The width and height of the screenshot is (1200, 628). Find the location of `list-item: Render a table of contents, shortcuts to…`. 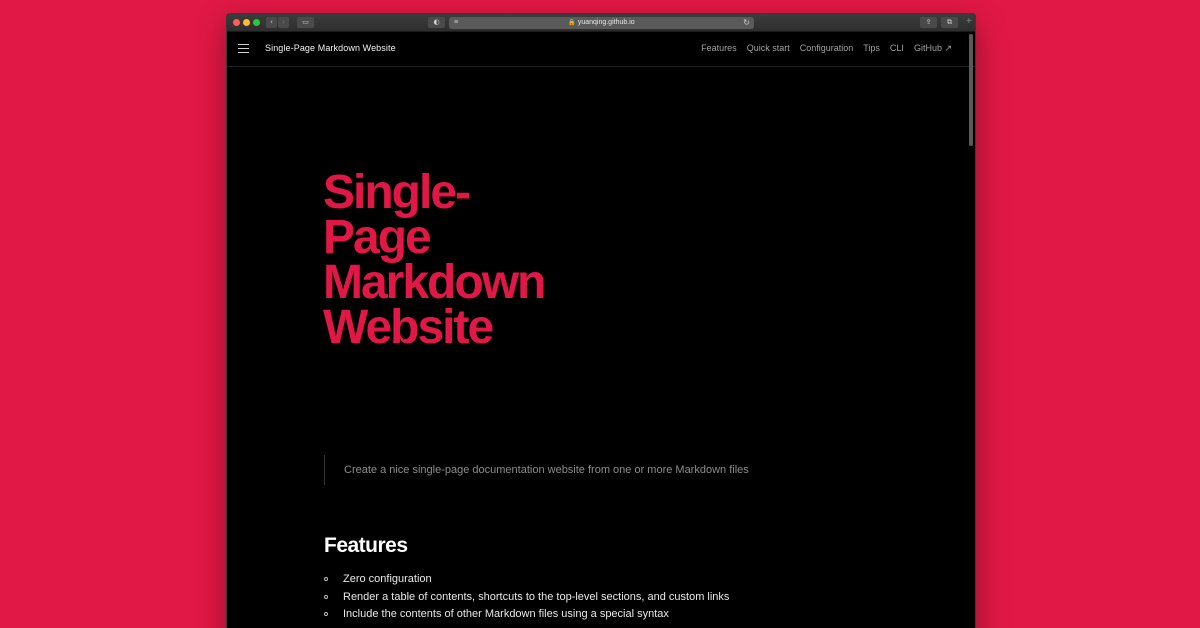

list-item: Render a table of contents, shortcuts to… is located at coordinates (526, 598).